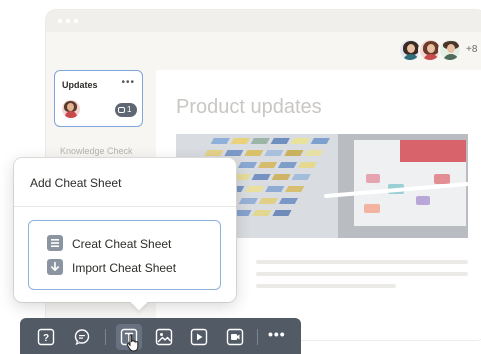 The height and width of the screenshot is (354, 481). I want to click on hand-cursor-icon, so click(133, 343).